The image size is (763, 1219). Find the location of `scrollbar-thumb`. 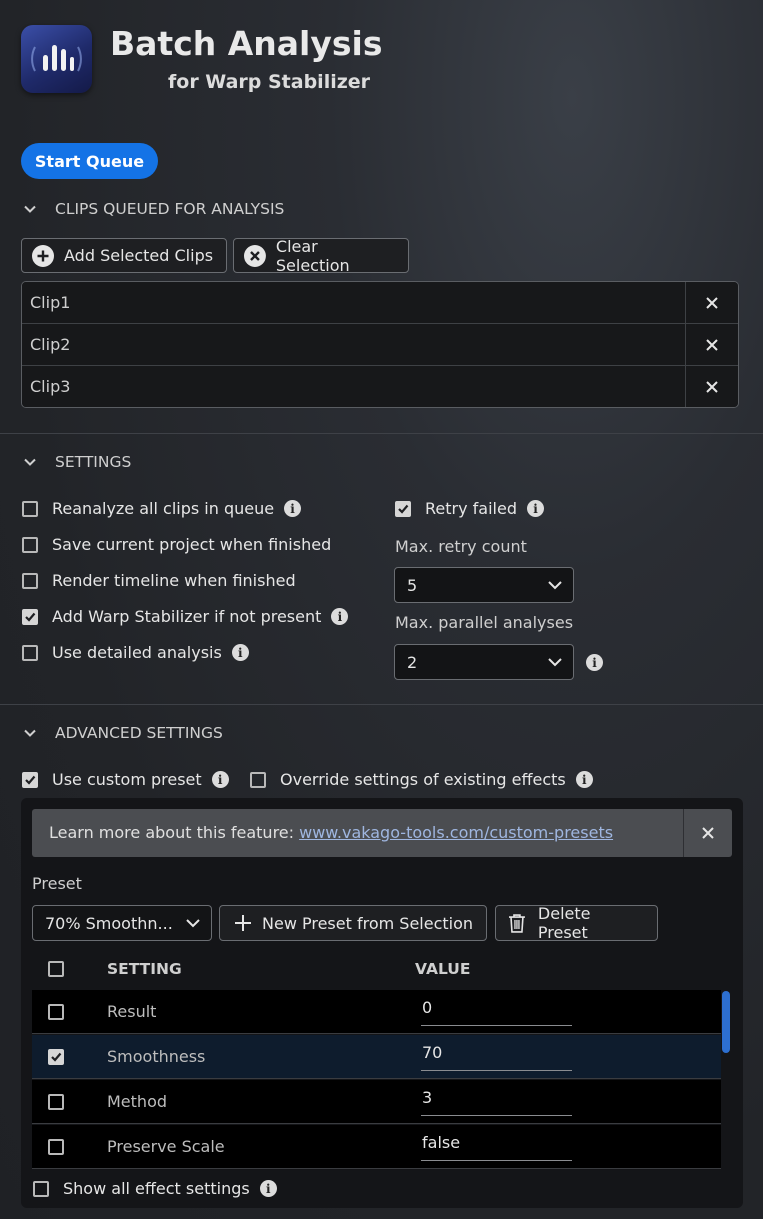

scrollbar-thumb is located at coordinates (726, 1022).